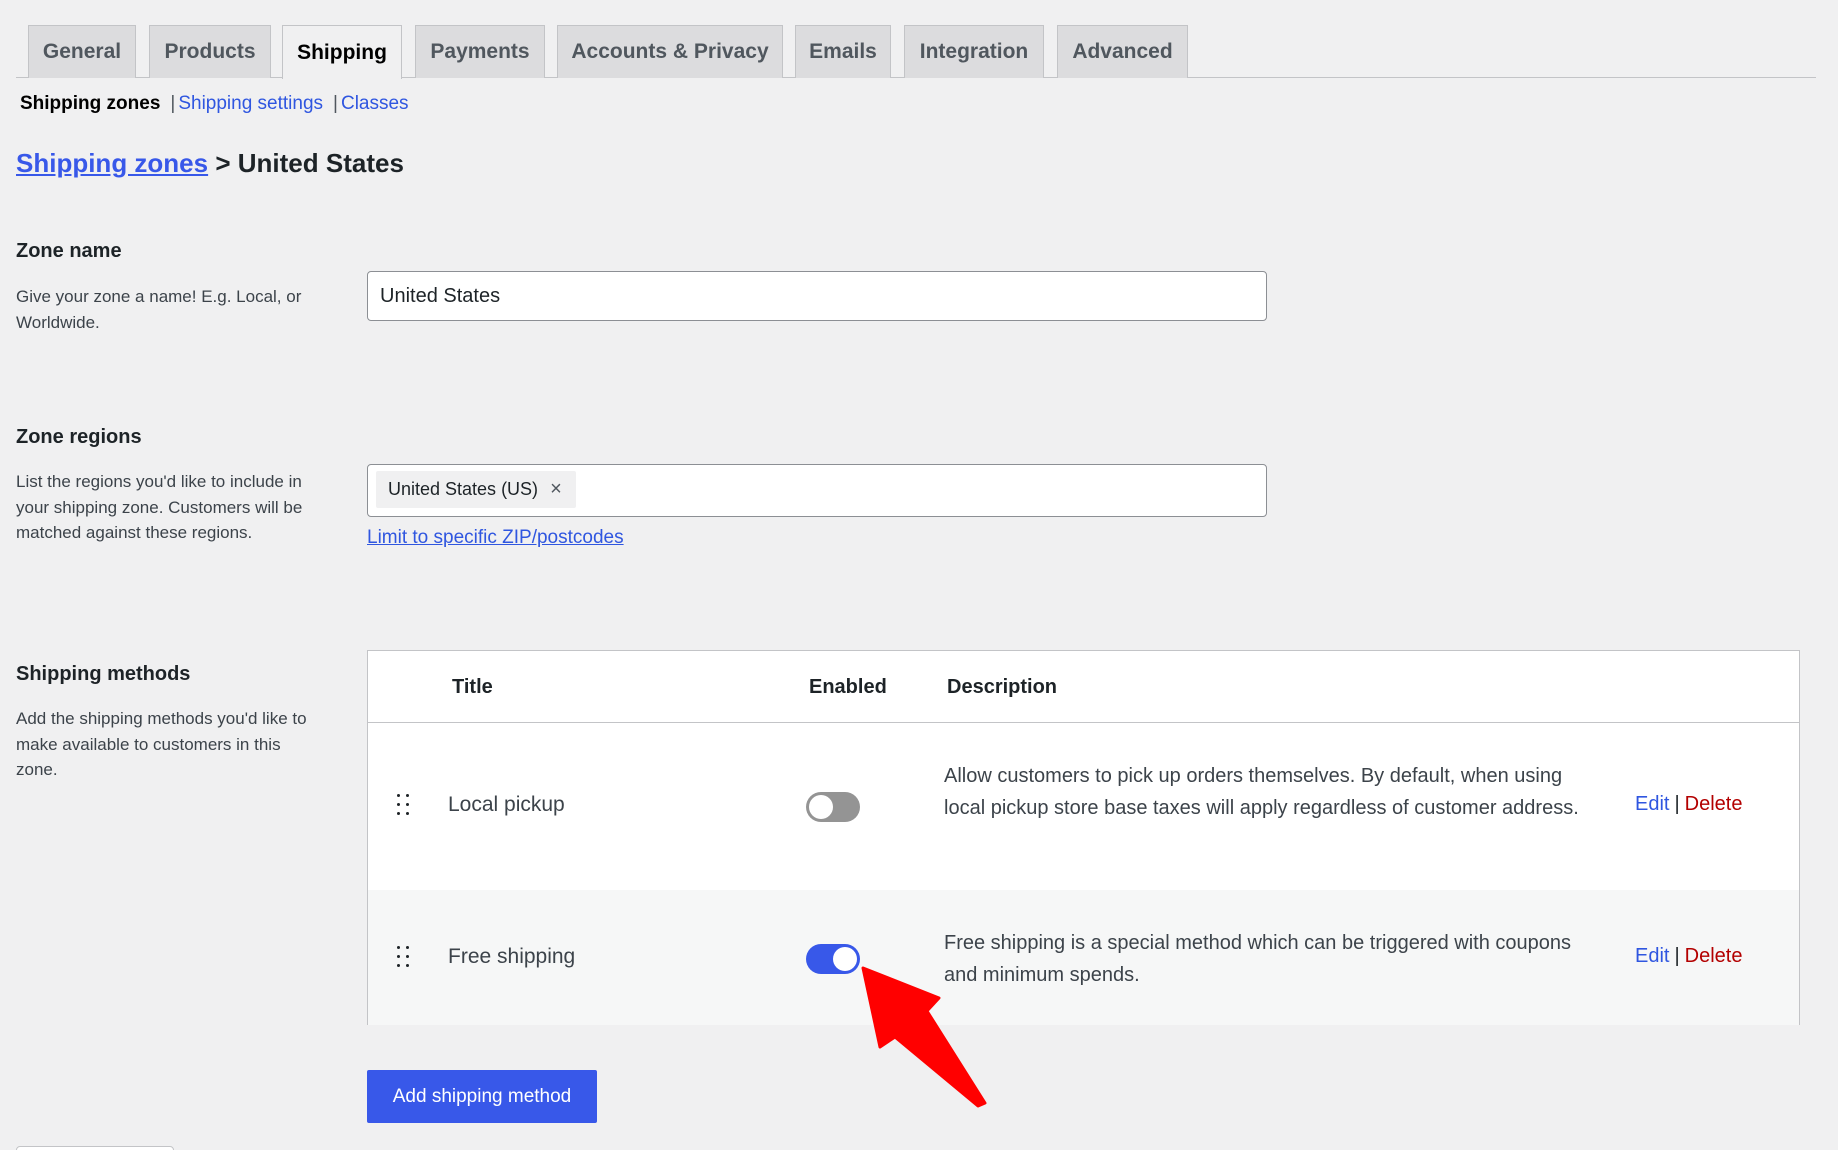  I want to click on breadcrumb-shipping-zones-link: Shipping zones, so click(112, 163).